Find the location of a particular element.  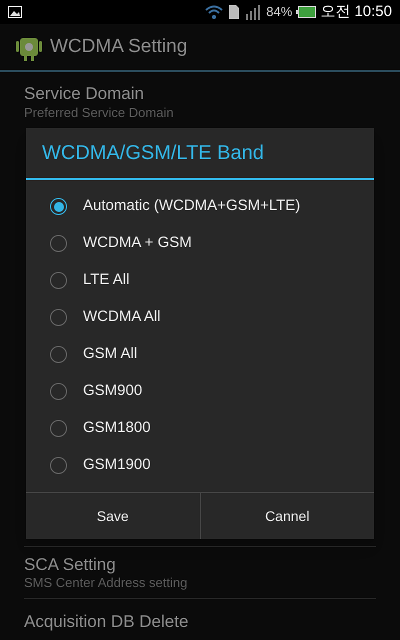

gallery-icon is located at coordinates (15, 12).